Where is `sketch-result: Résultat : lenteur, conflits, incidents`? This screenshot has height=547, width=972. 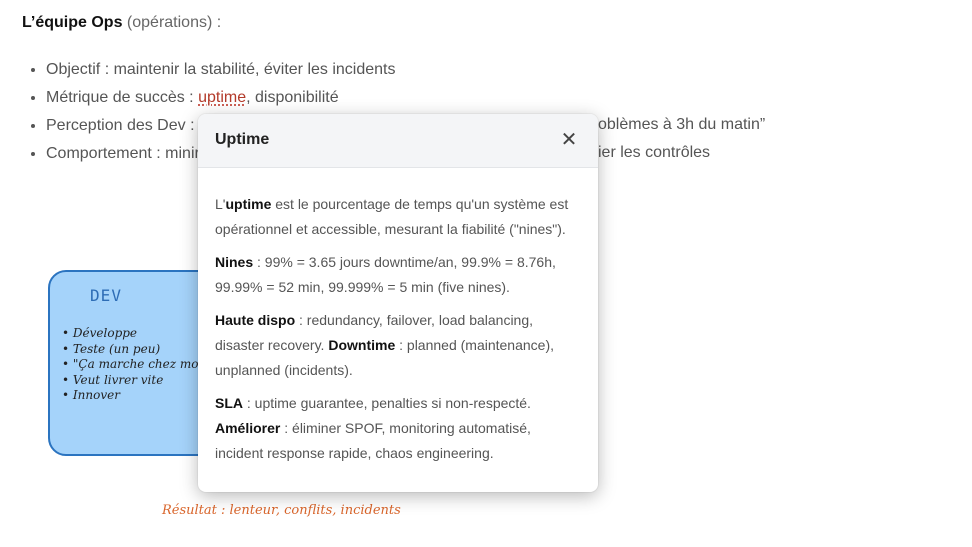
sketch-result: Résultat : lenteur, conflits, incidents is located at coordinates (281, 510).